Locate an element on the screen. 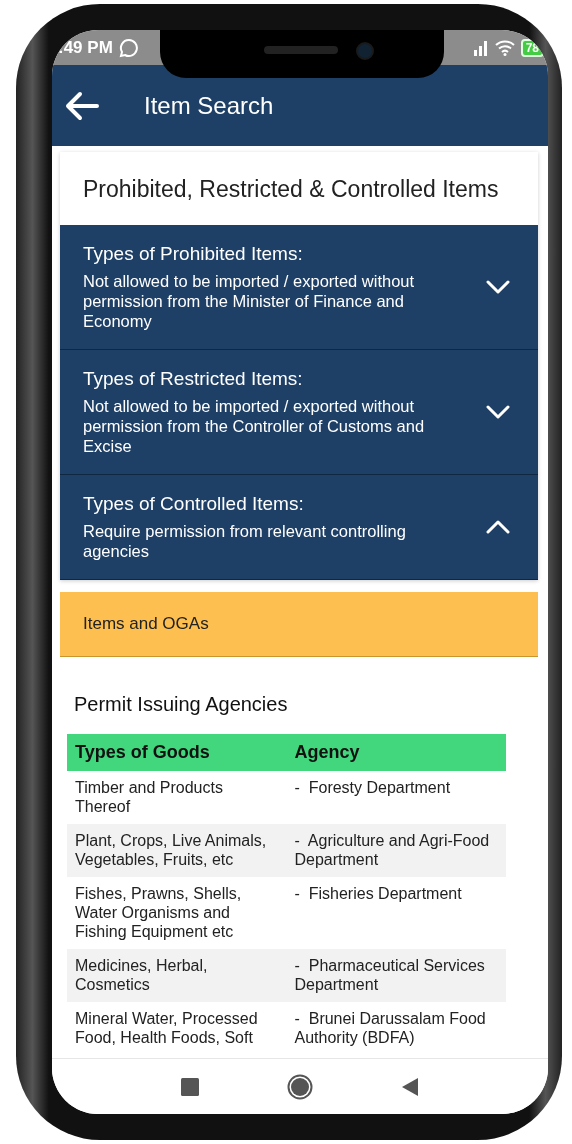 Image resolution: width=572 pixels, height=1144 pixels. table-cell: - Fisheries Department is located at coordinates (396, 913).